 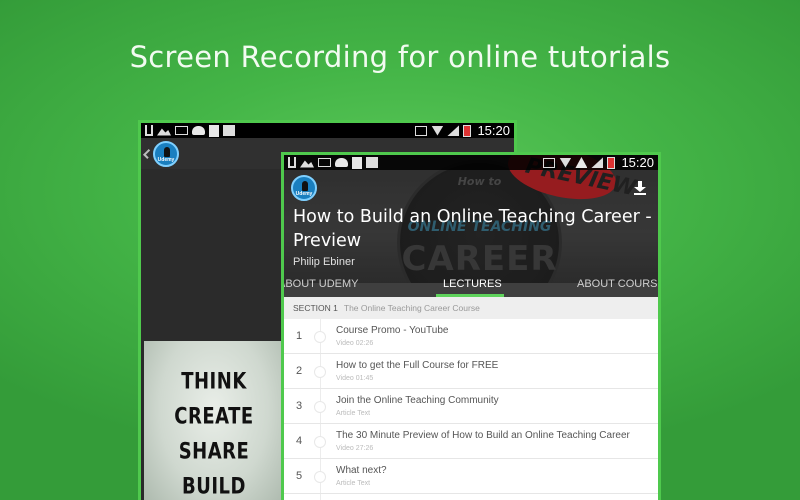 I want to click on back-status-bar: 15:20, so click(x=327, y=130).